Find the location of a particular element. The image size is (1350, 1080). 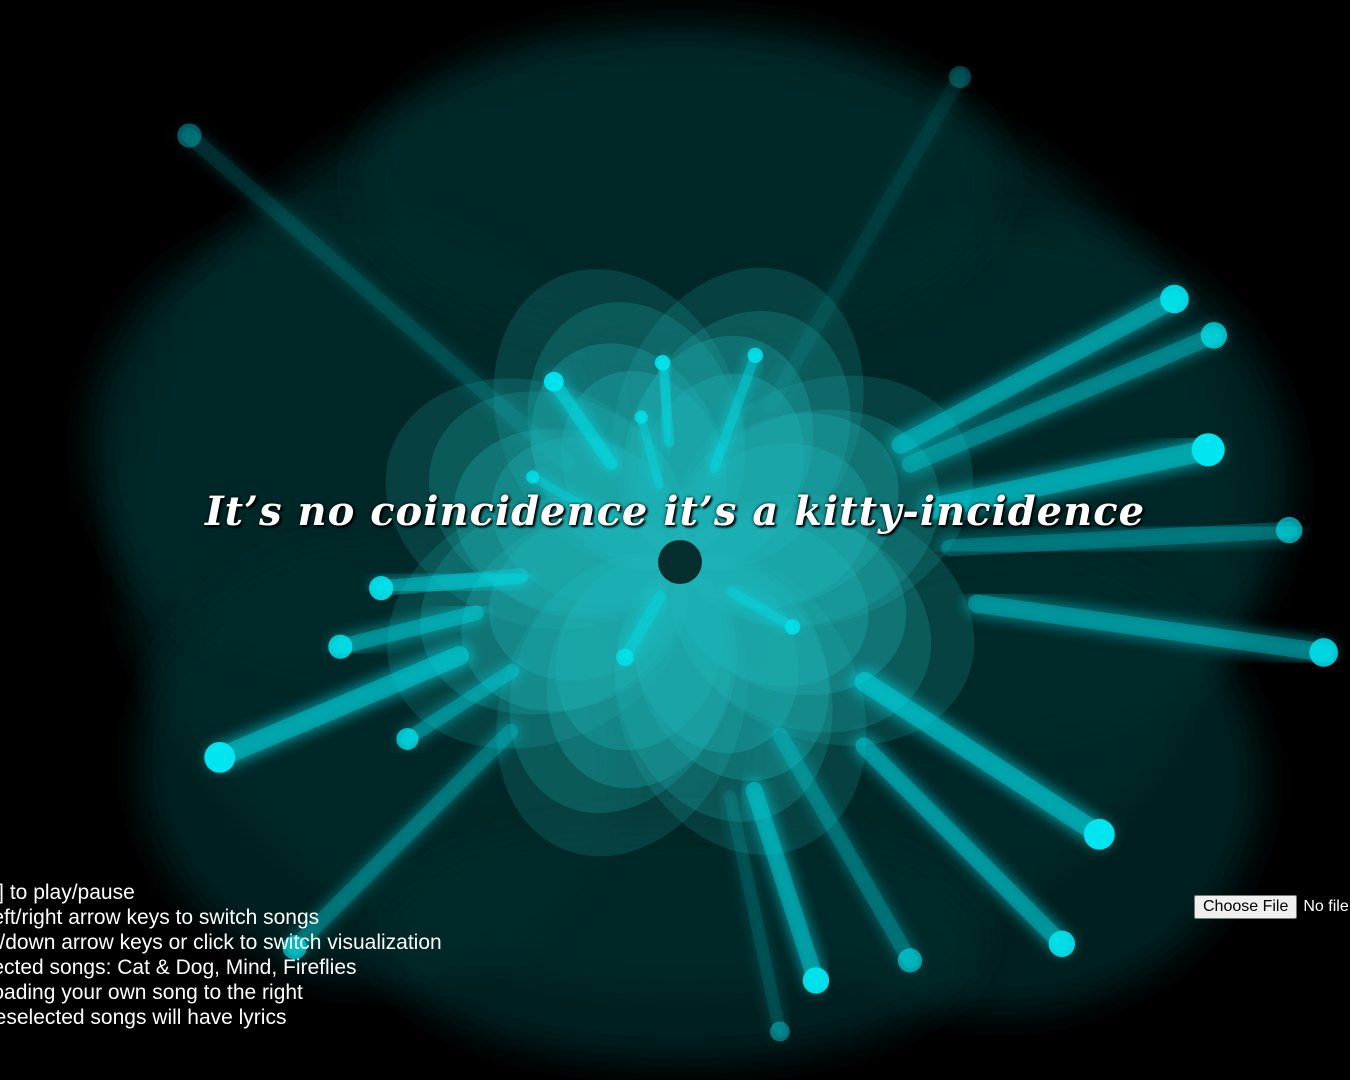

instruction-line: ploading your own song to the right is located at coordinates (151, 992).